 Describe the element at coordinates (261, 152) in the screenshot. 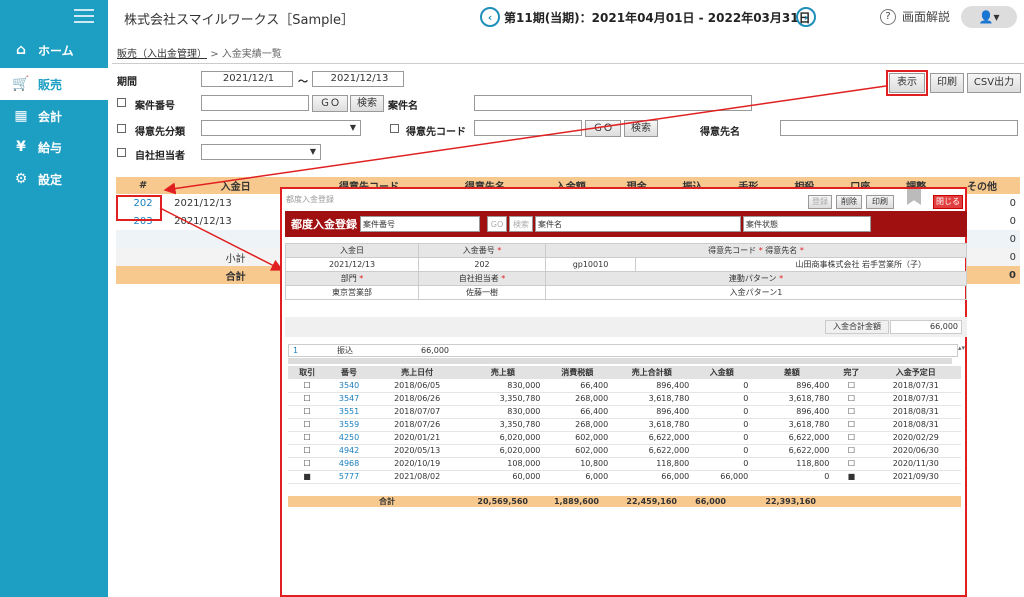

I see `staff-select: ▼` at that location.